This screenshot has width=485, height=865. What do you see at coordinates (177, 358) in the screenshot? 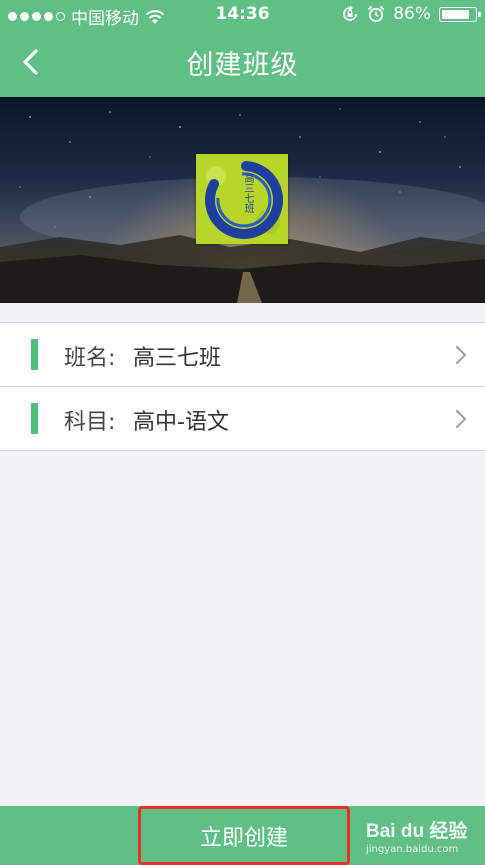
I see `class-name-value: 高三七班` at bounding box center [177, 358].